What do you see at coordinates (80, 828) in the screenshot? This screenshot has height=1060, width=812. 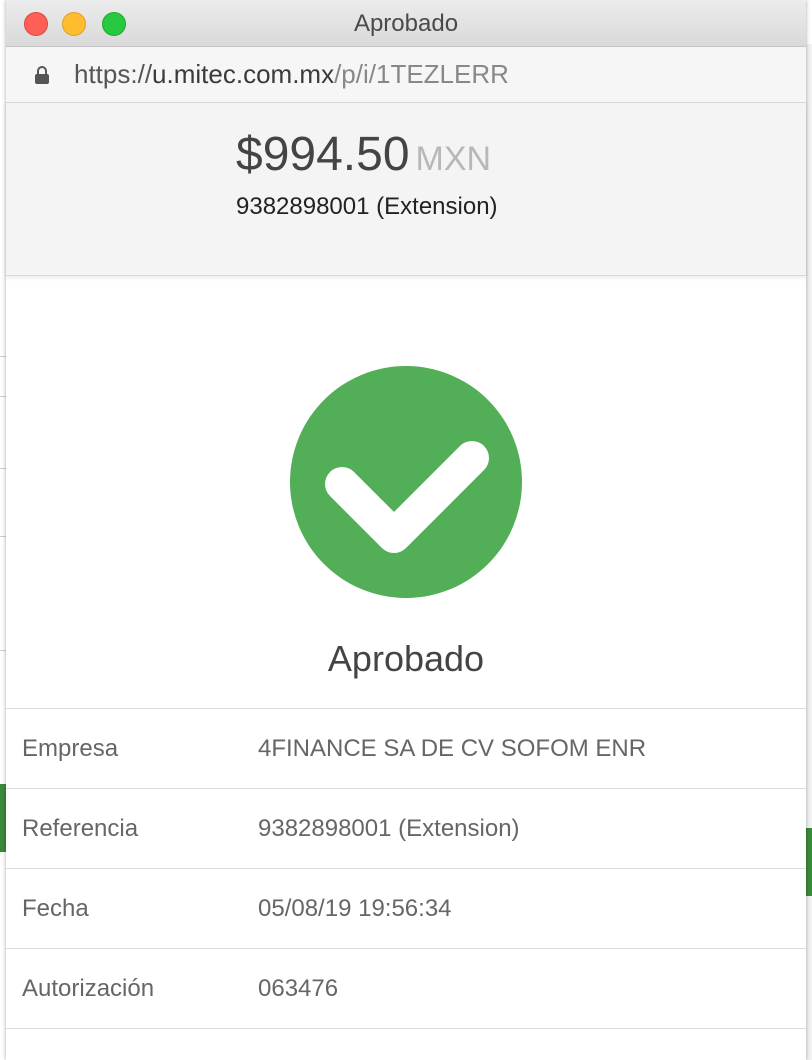 I see `details-label: Referencia` at bounding box center [80, 828].